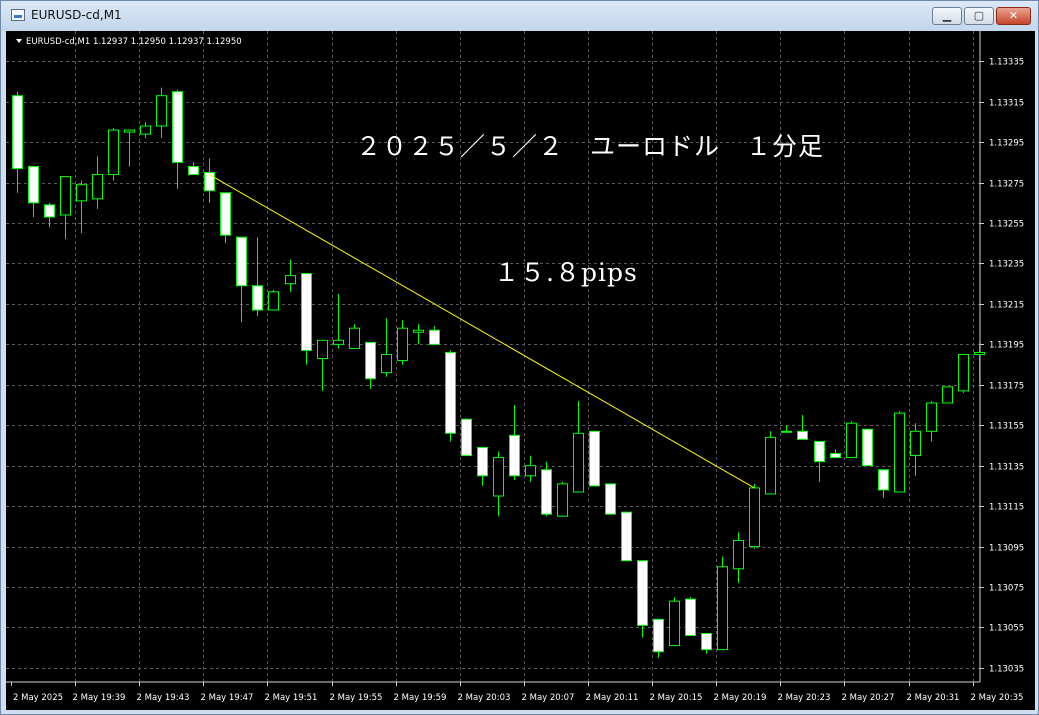 This screenshot has height=715, width=1039. Describe the element at coordinates (519, 16) in the screenshot. I see `title-bar: EURUSD-cd,M1 ▁ ▢ ✕` at that location.